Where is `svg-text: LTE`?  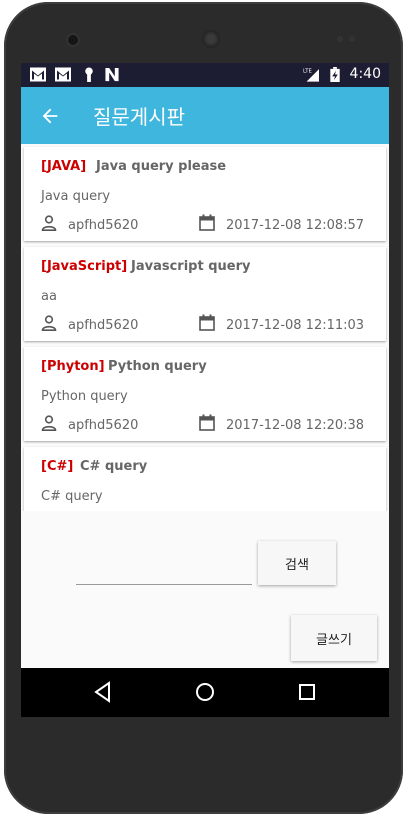 svg-text: LTE is located at coordinates (307, 72).